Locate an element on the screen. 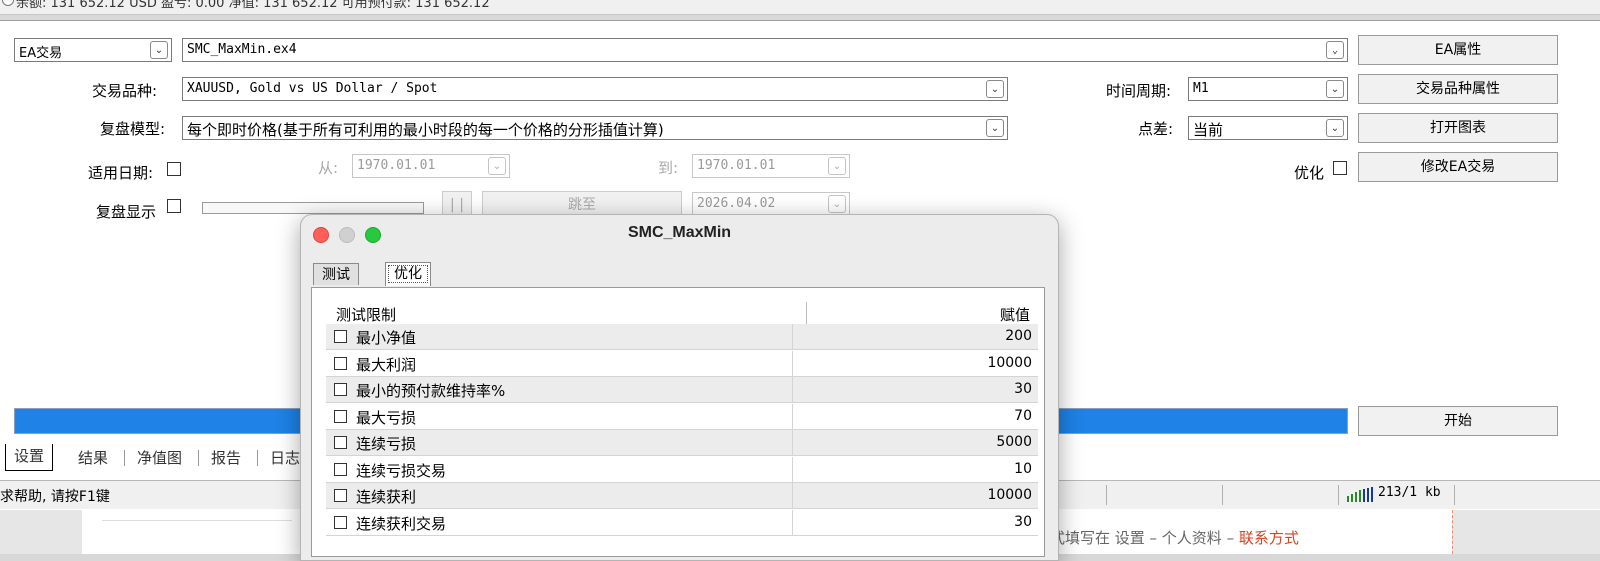  dialog-titlebar: SMC_MaxMin is located at coordinates (679, 234).